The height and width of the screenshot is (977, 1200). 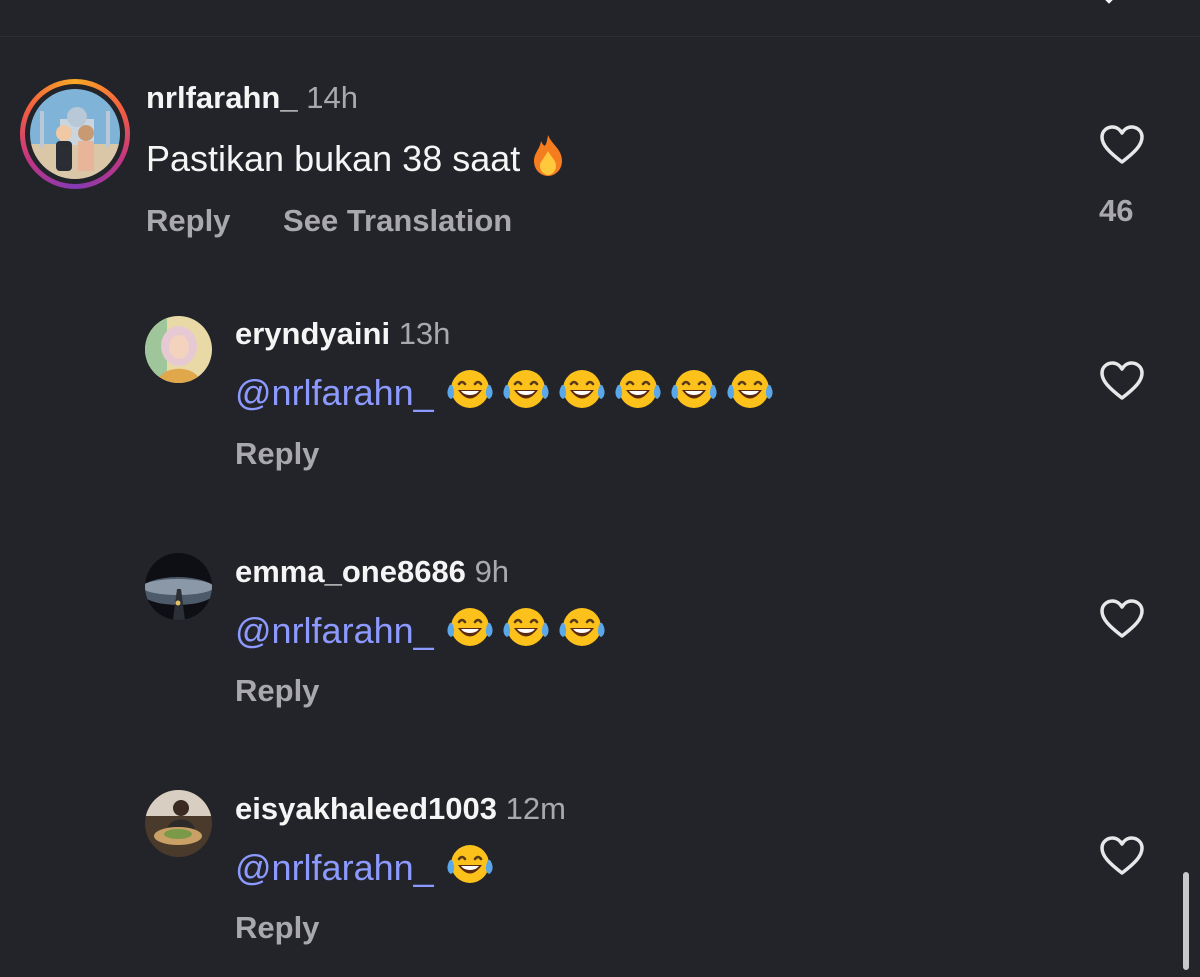 I want to click on reply-header: eryndyaini 13h, so click(x=342, y=334).